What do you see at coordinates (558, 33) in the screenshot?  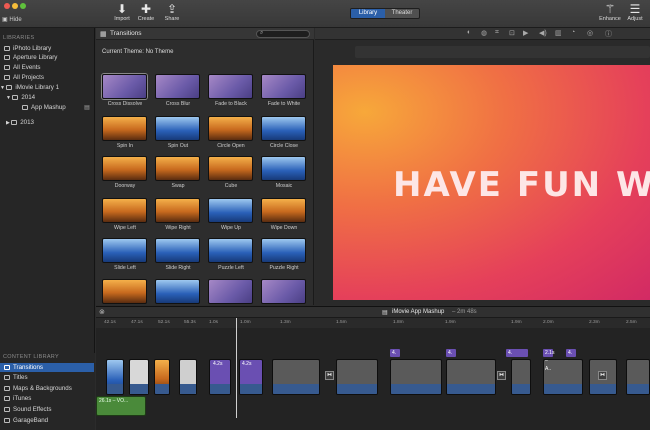 I see `noise-reduction-icon: ▥` at bounding box center [558, 33].